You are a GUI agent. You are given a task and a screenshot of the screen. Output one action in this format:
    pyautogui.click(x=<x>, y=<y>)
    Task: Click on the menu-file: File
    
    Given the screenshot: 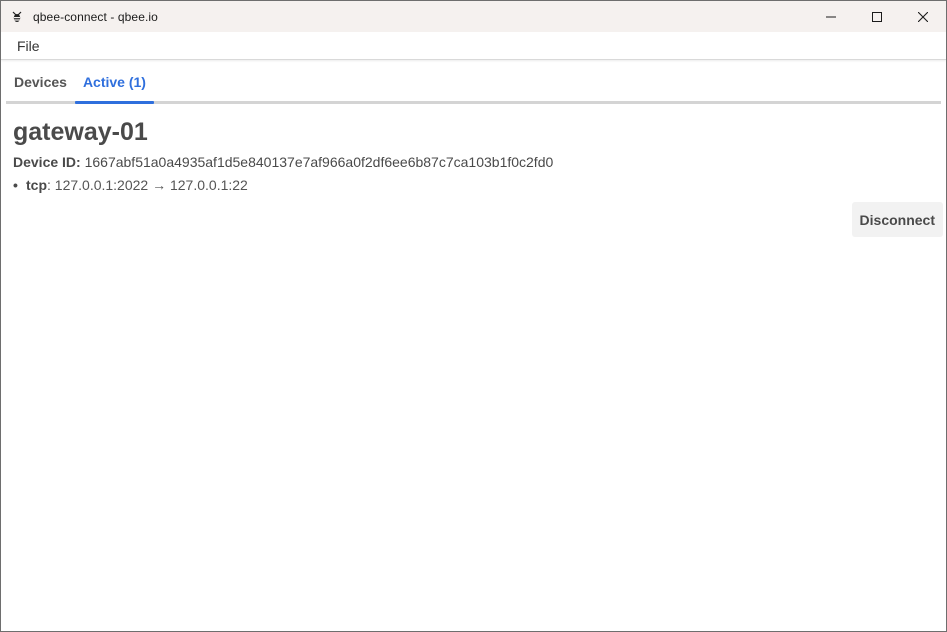 What is the action you would take?
    pyautogui.click(x=26, y=46)
    